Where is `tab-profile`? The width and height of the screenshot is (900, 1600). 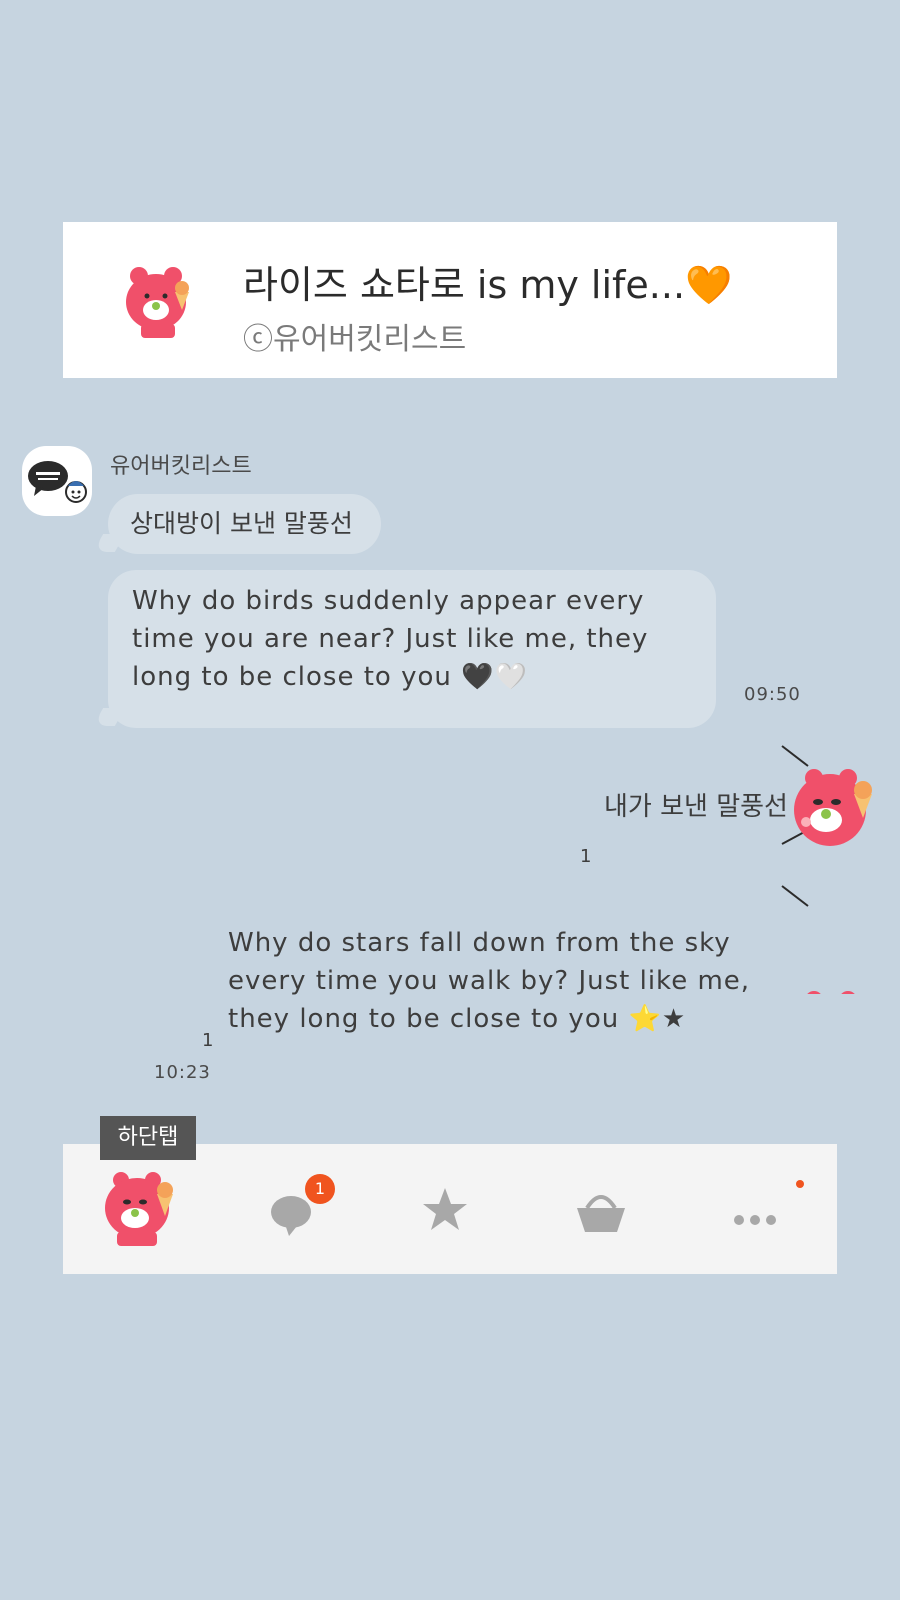
tab-profile is located at coordinates (146, 1209).